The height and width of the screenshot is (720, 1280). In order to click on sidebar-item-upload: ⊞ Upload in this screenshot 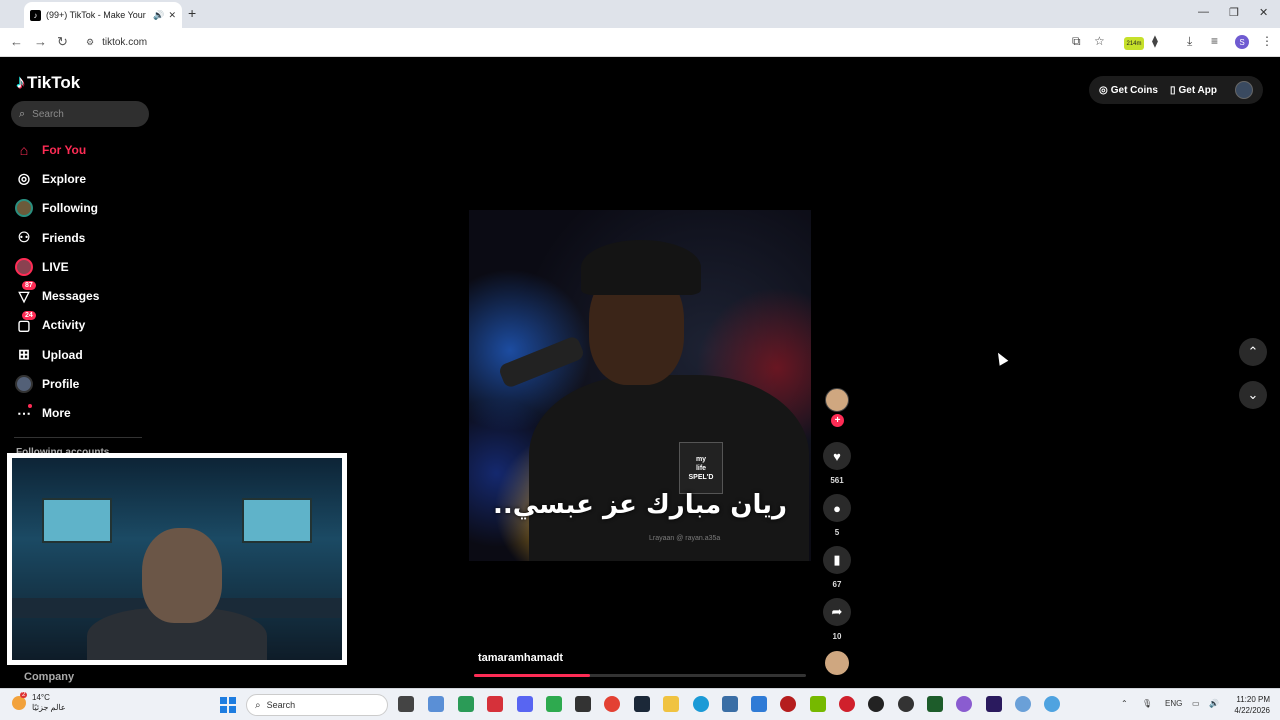, I will do `click(84, 354)`.